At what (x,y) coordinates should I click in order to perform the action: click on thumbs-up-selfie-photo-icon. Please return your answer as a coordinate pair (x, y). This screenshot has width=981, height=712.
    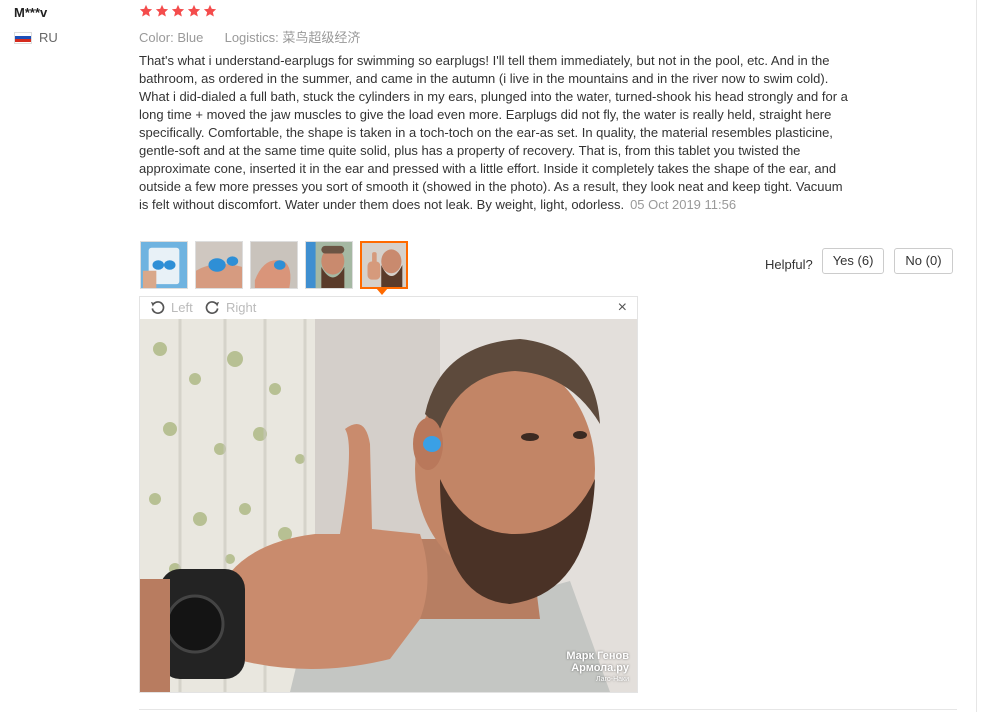
    Looking at the image, I should click on (384, 265).